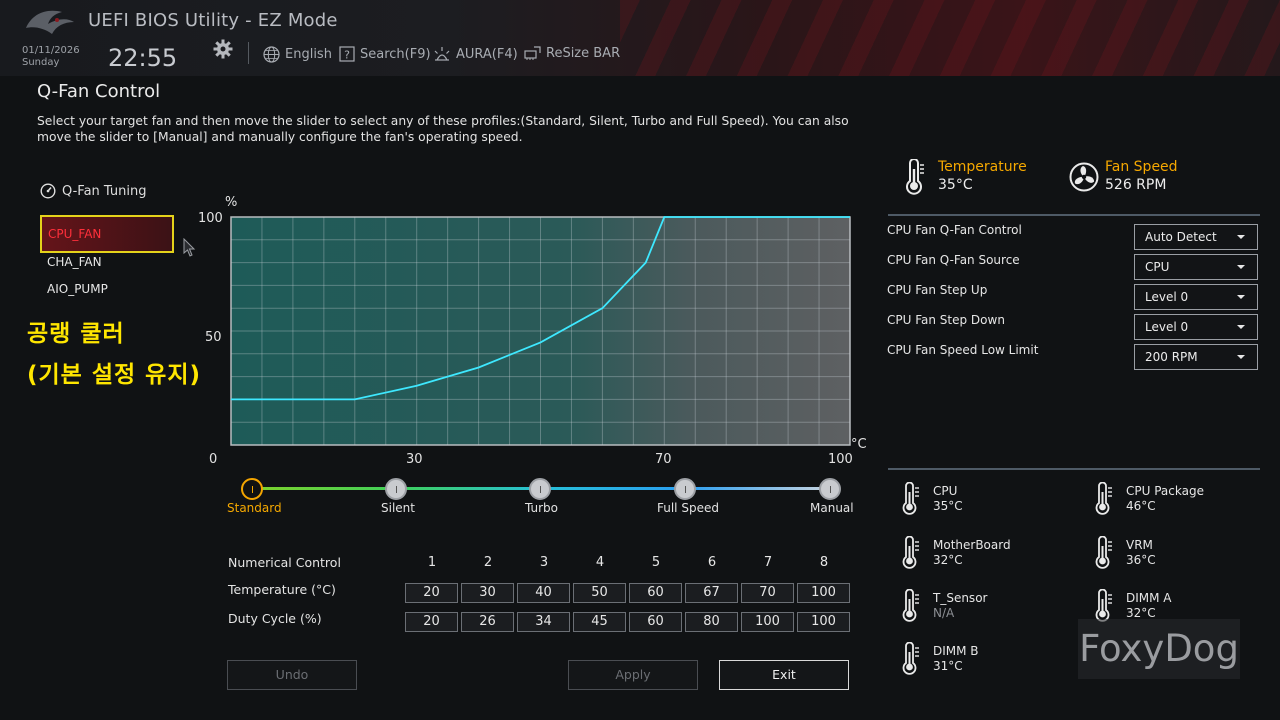 This screenshot has height=720, width=1280. What do you see at coordinates (1196, 267) in the screenshot?
I see `qfan-source-dropdown: CPU` at bounding box center [1196, 267].